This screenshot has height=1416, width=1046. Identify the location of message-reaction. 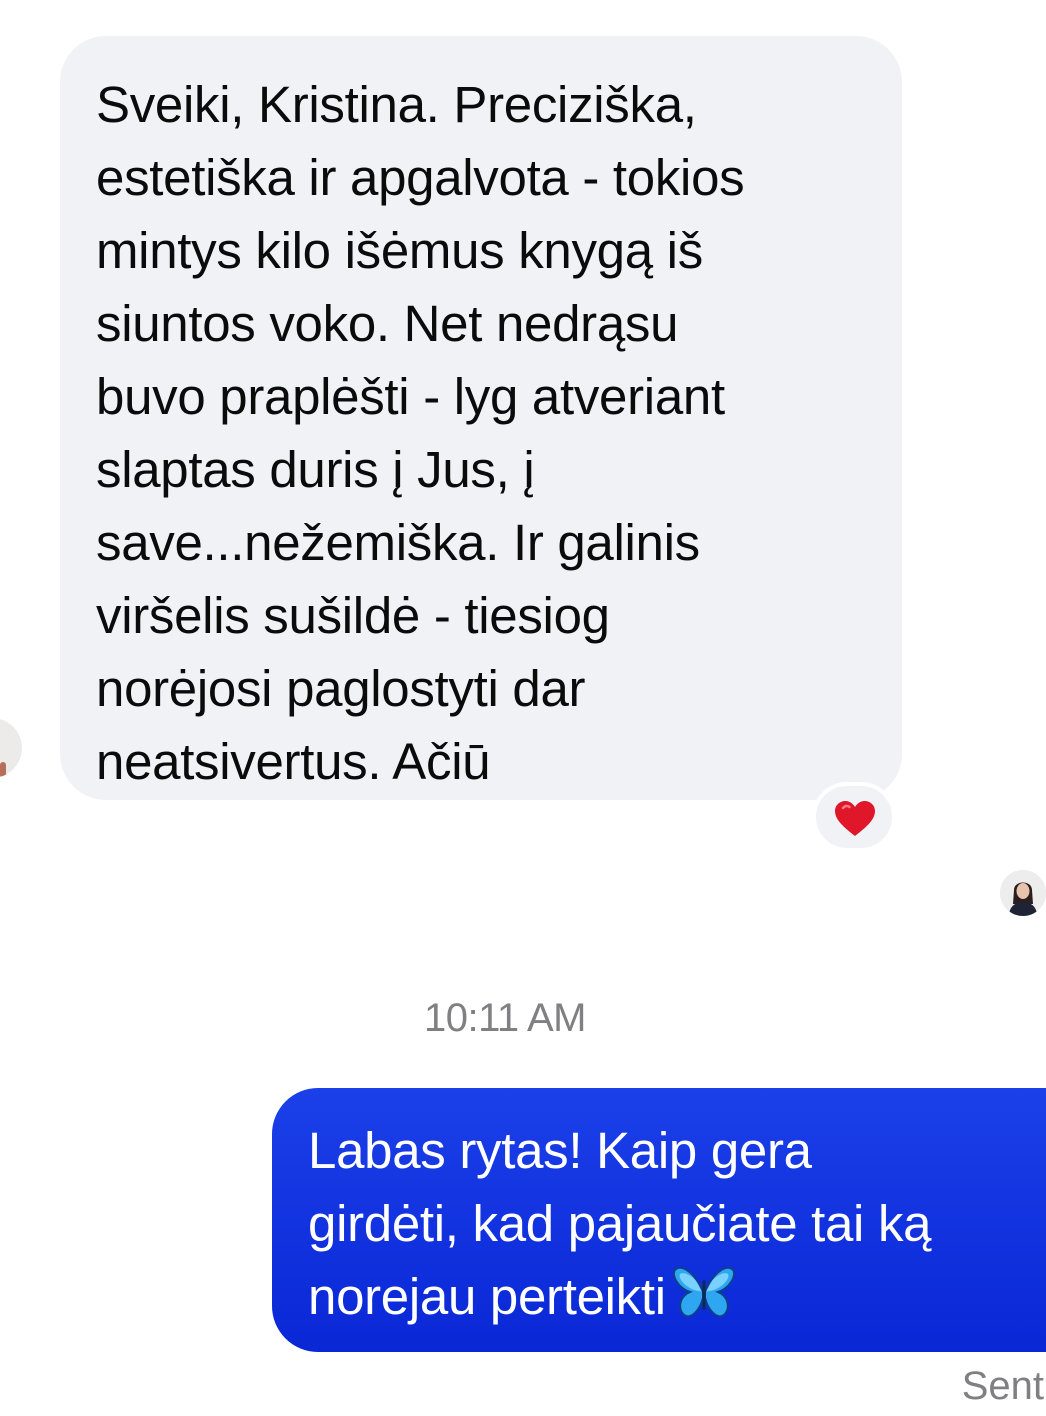
(854, 817).